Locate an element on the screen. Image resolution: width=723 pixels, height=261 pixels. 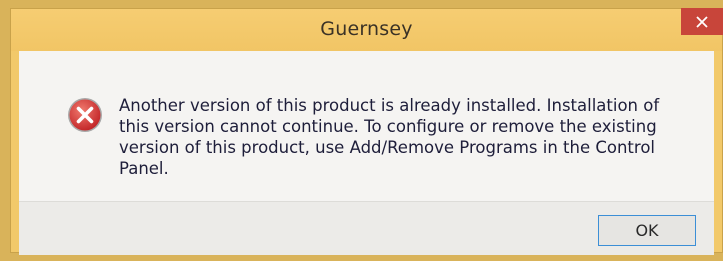
window-title: Guernsey is located at coordinates (366, 29).